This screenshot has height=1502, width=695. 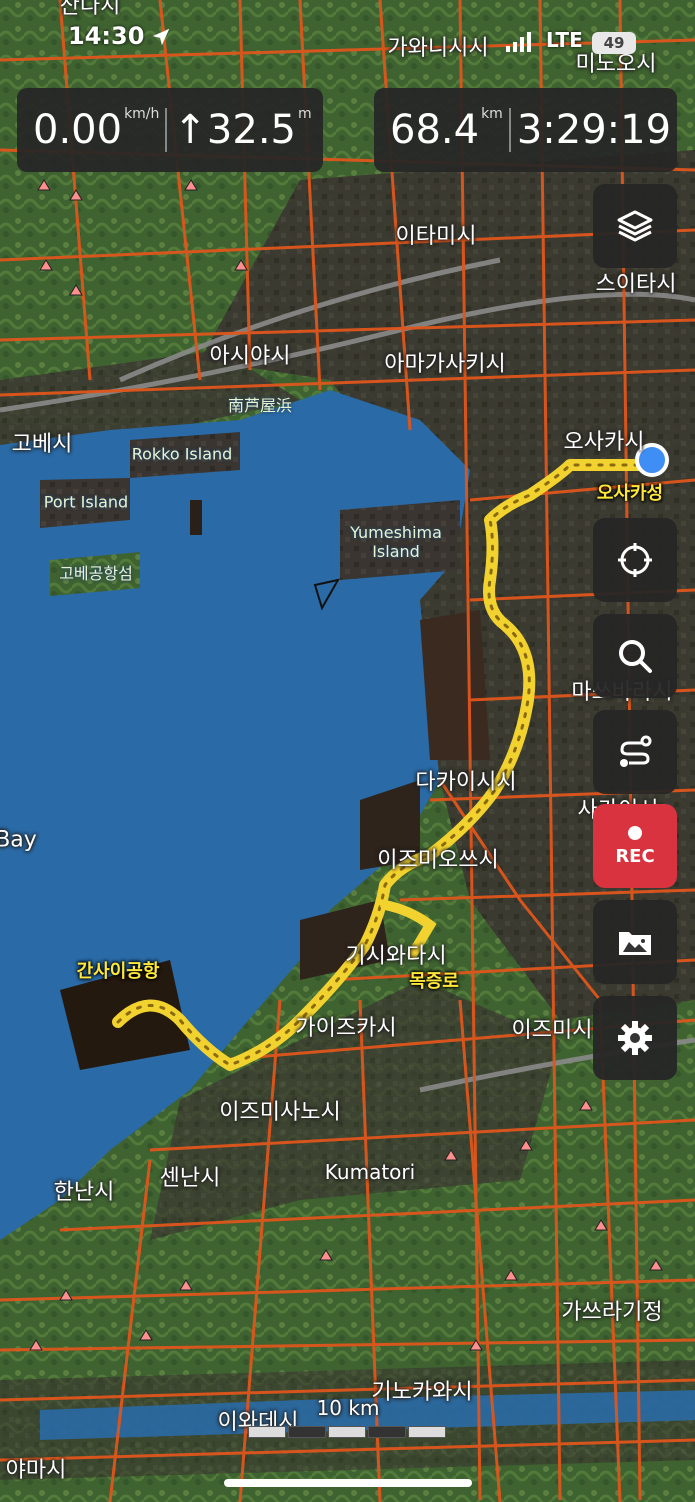 I want to click on record-label: REC, so click(x=635, y=856).